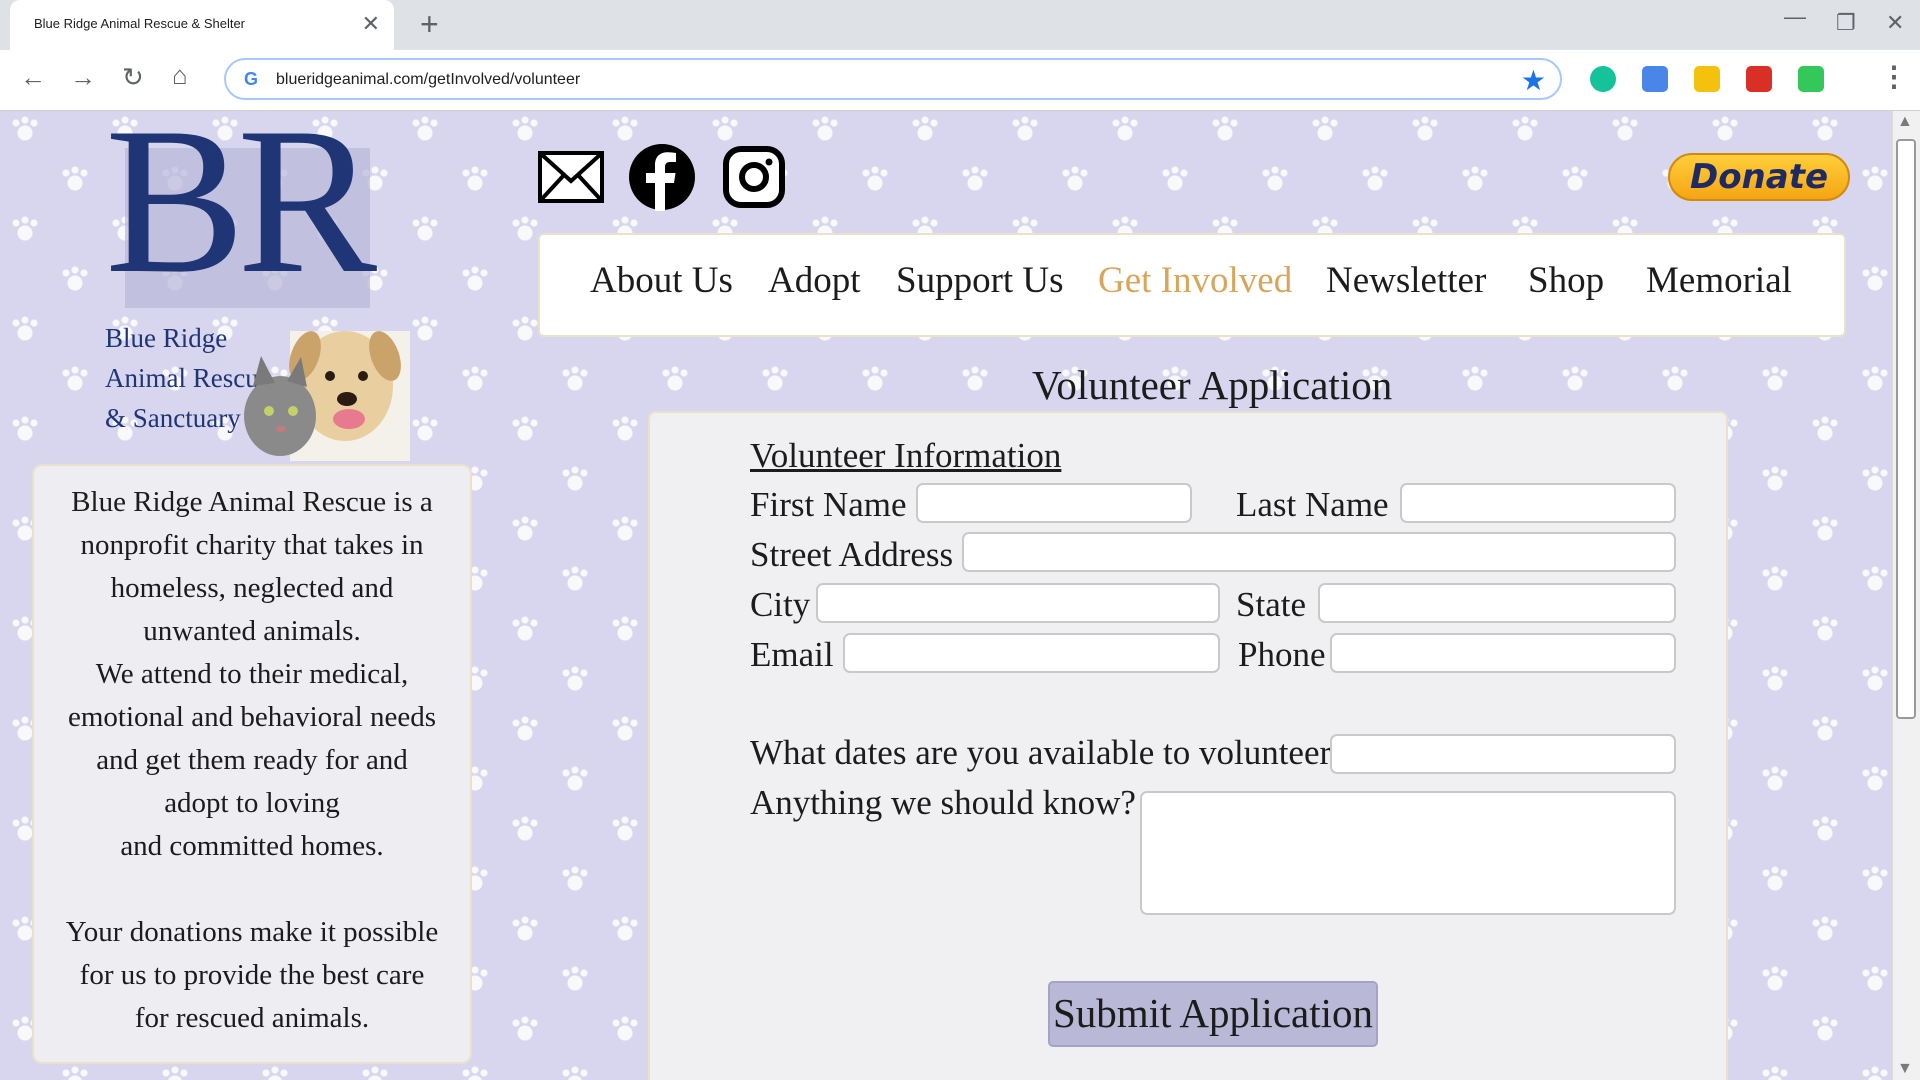 The height and width of the screenshot is (1080, 1920). Describe the element at coordinates (1719, 280) in the screenshot. I see `nav-memorial: Memorial` at that location.